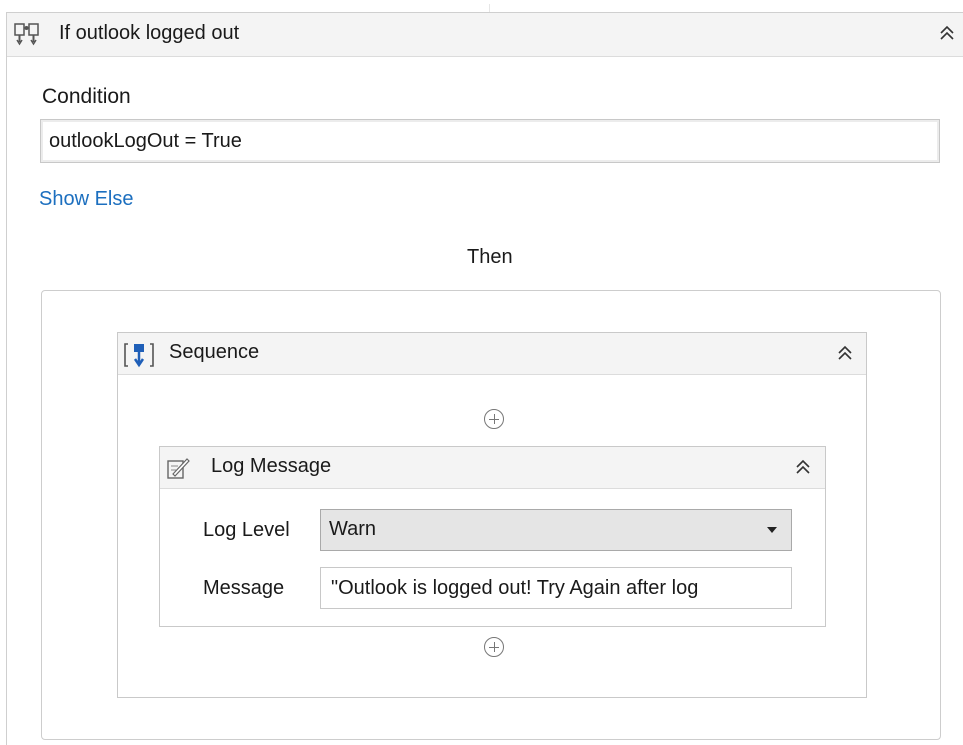 This screenshot has width=963, height=745. I want to click on condition-label: Condition, so click(86, 96).